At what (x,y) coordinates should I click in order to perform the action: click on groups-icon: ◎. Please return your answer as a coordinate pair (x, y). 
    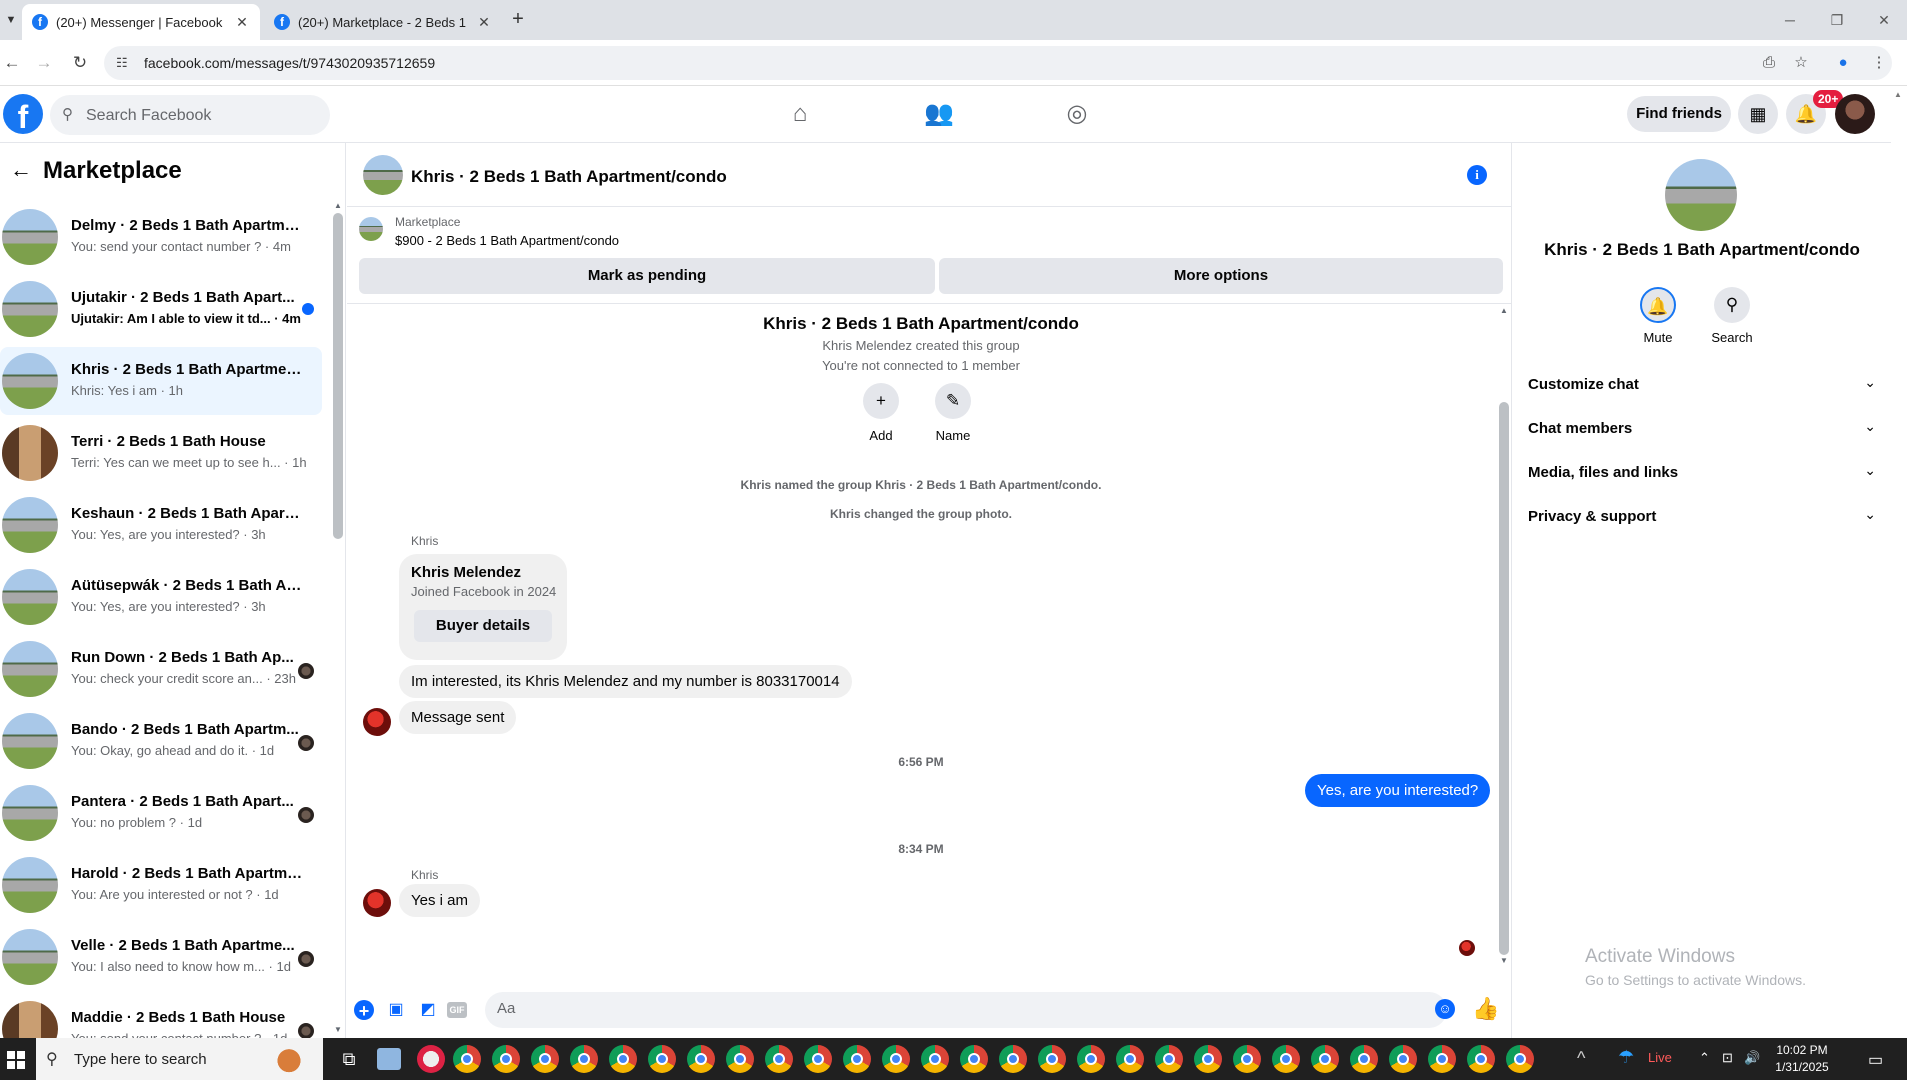
    Looking at the image, I should click on (1077, 114).